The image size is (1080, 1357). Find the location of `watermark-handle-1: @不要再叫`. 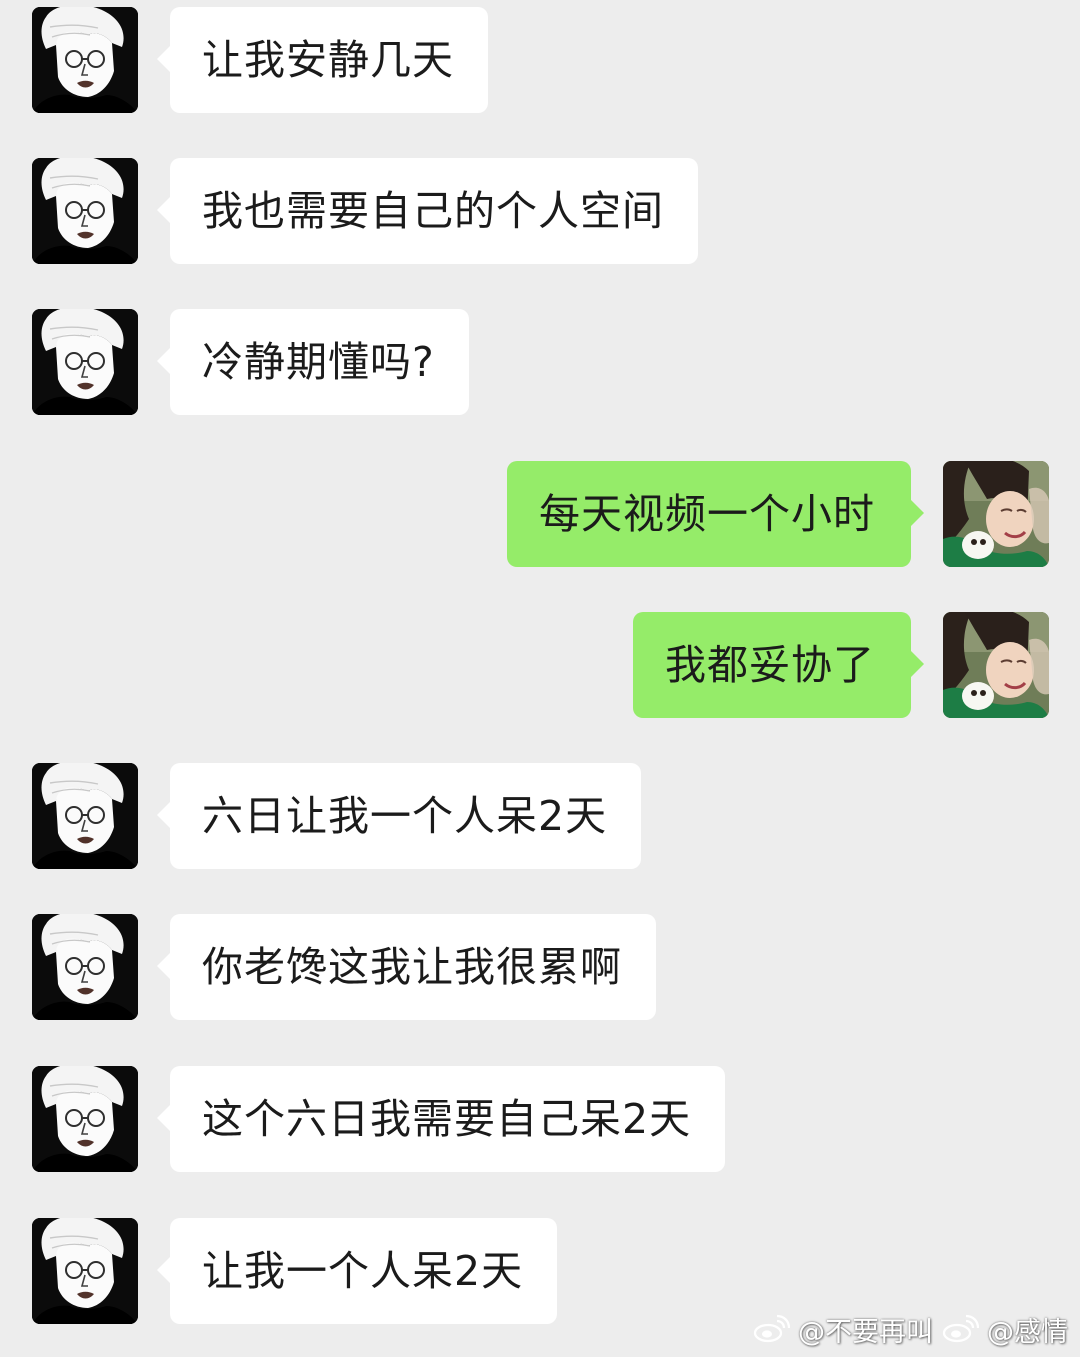

watermark-handle-1: @不要再叫 is located at coordinates (865, 1332).